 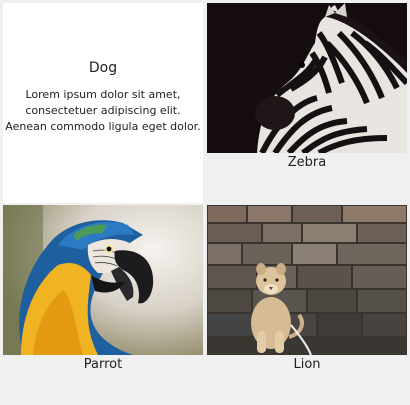 I want to click on card-caption: Parrot, so click(x=103, y=364).